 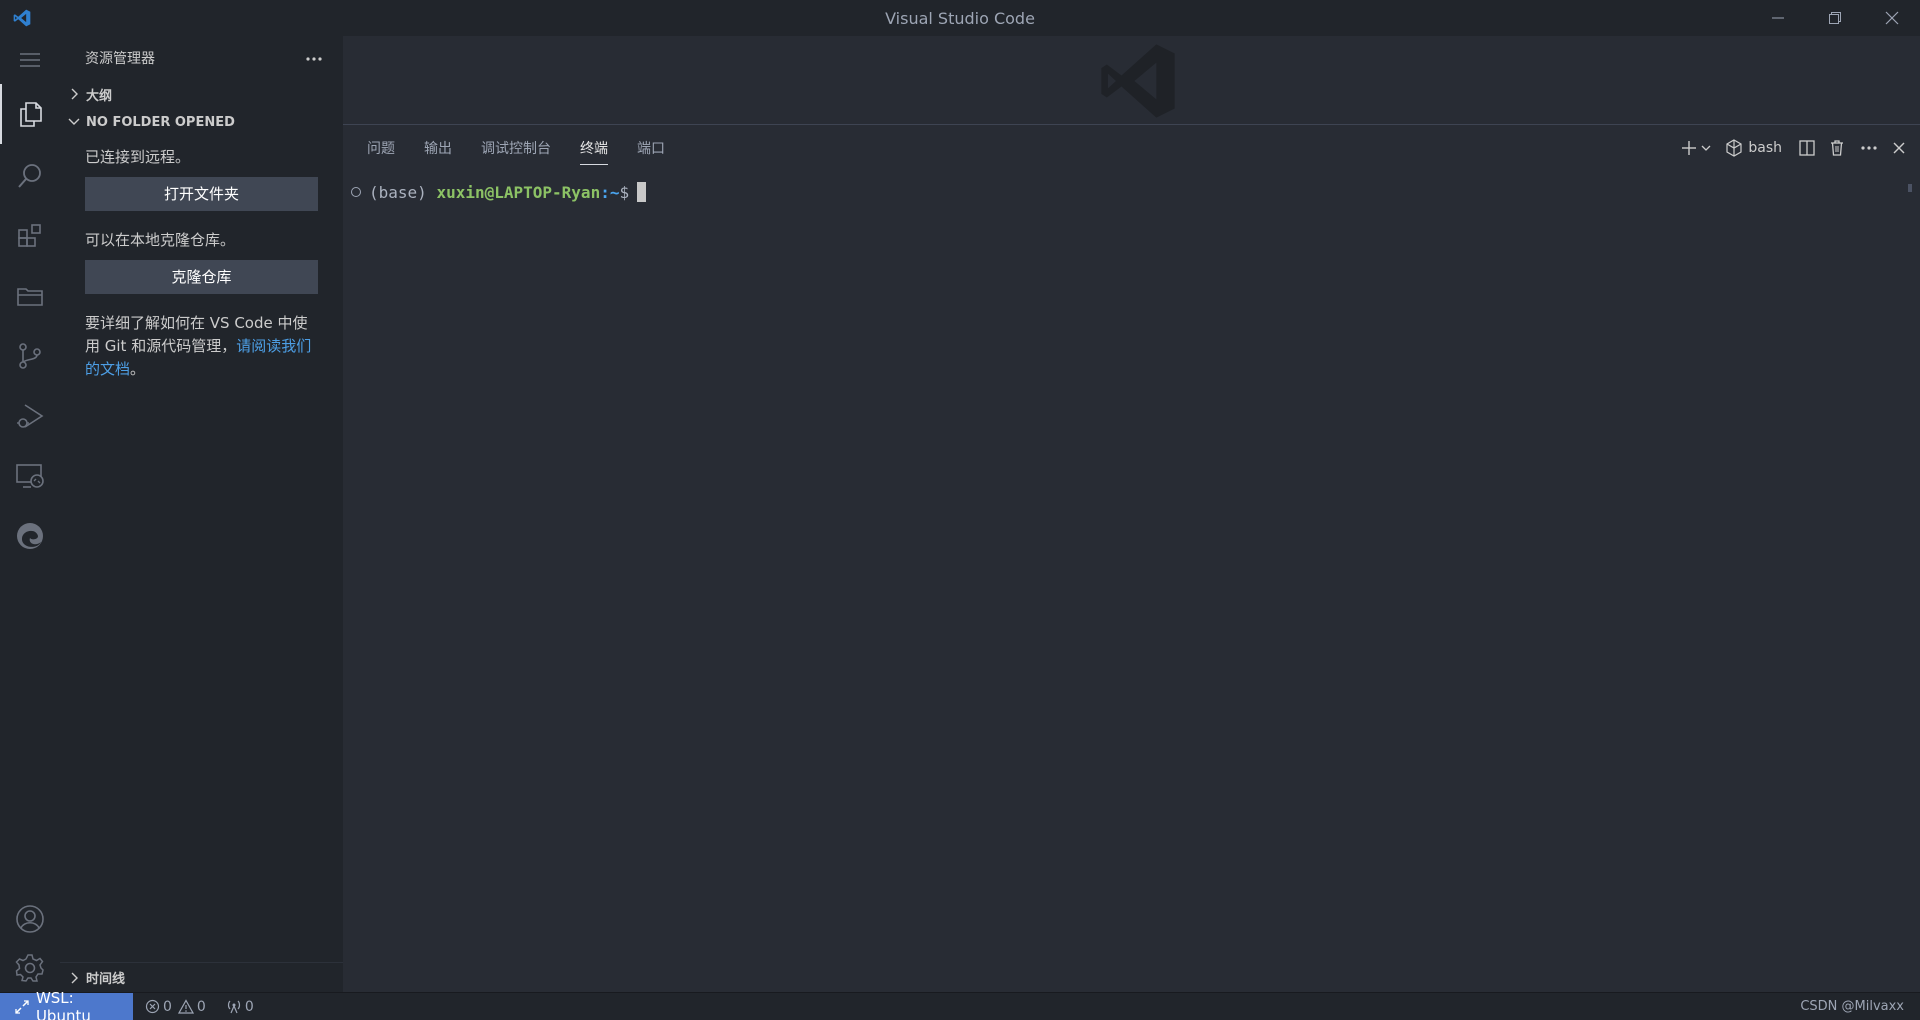 I want to click on account-icon, so click(x=30, y=919).